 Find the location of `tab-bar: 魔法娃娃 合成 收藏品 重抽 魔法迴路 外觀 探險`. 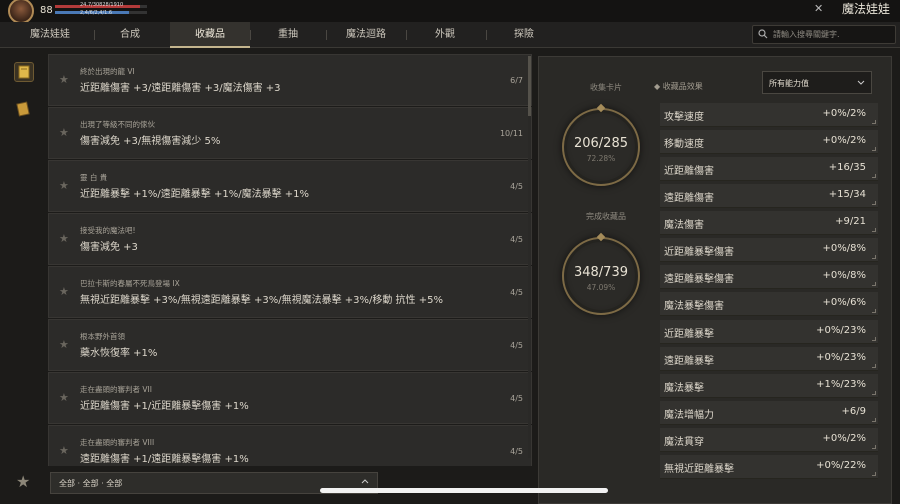

tab-bar: 魔法娃娃 合成 收藏品 重抽 魔法迴路 外觀 探險 is located at coordinates (450, 35).